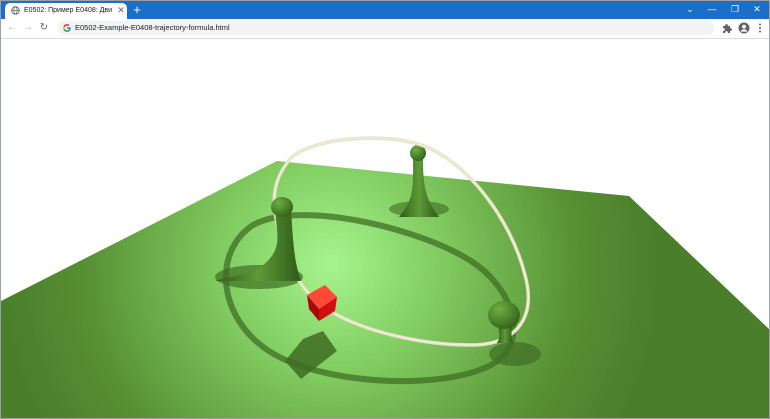 The height and width of the screenshot is (419, 770). I want to click on google-g-icon, so click(67, 28).